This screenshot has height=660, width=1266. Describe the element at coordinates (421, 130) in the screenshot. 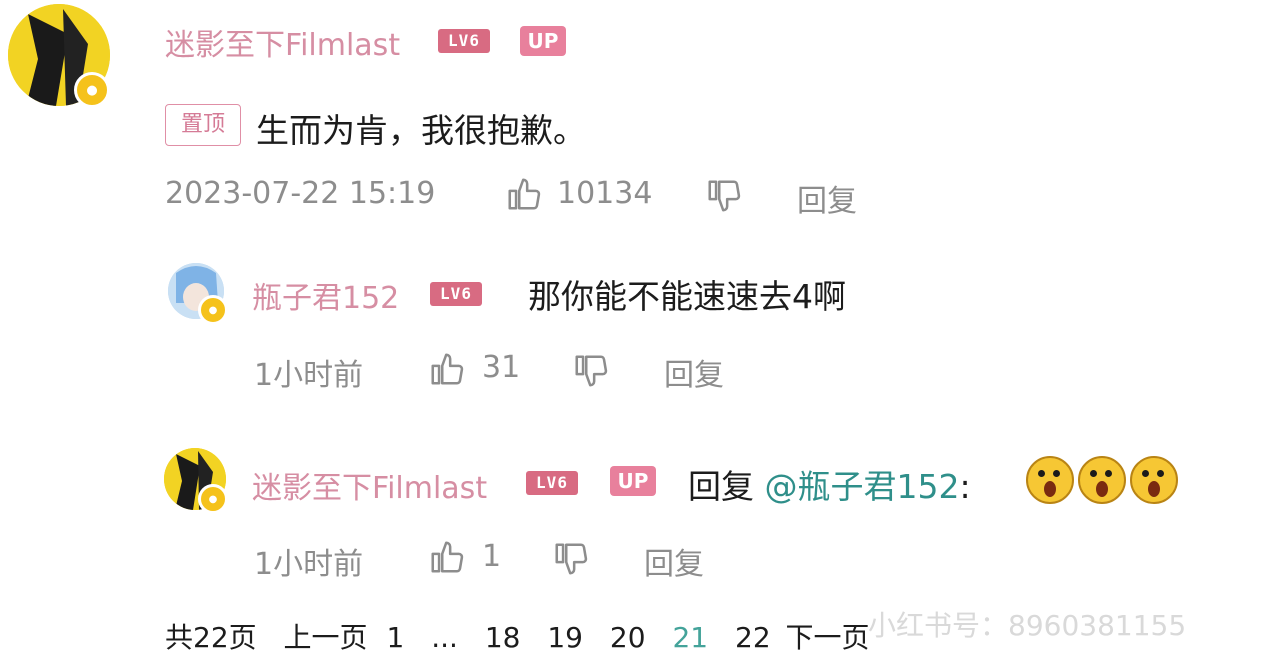

I see `comment-text: 生而为肯，我很抱歉。` at that location.